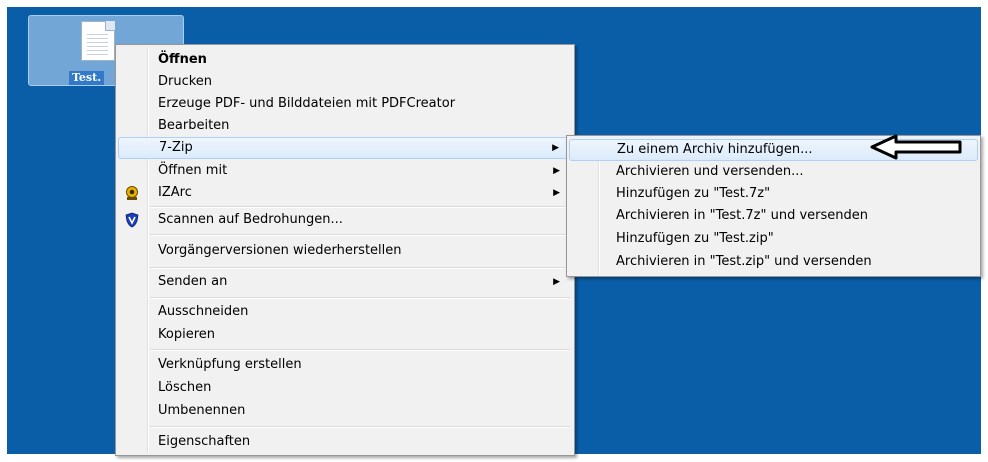  What do you see at coordinates (203, 311) in the screenshot?
I see `menu-item-label: Ausschneiden` at bounding box center [203, 311].